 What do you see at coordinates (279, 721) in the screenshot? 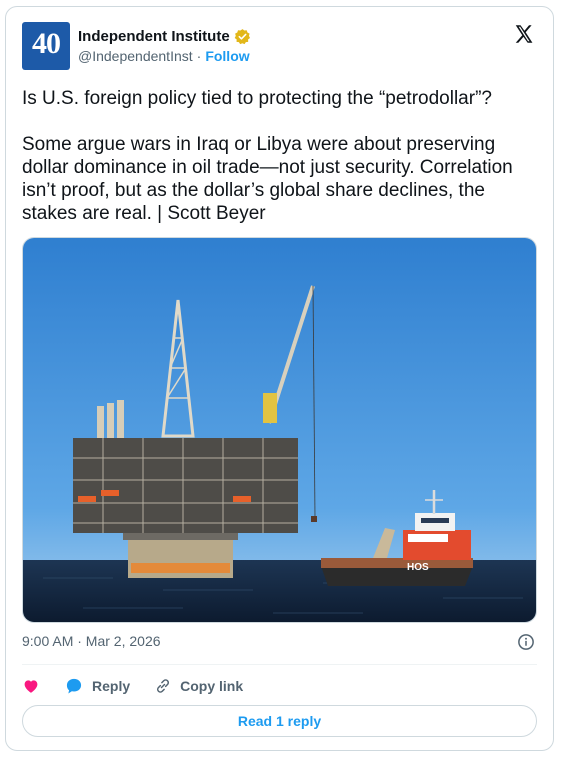
I see `read-replies-button: Read 1 reply` at bounding box center [279, 721].